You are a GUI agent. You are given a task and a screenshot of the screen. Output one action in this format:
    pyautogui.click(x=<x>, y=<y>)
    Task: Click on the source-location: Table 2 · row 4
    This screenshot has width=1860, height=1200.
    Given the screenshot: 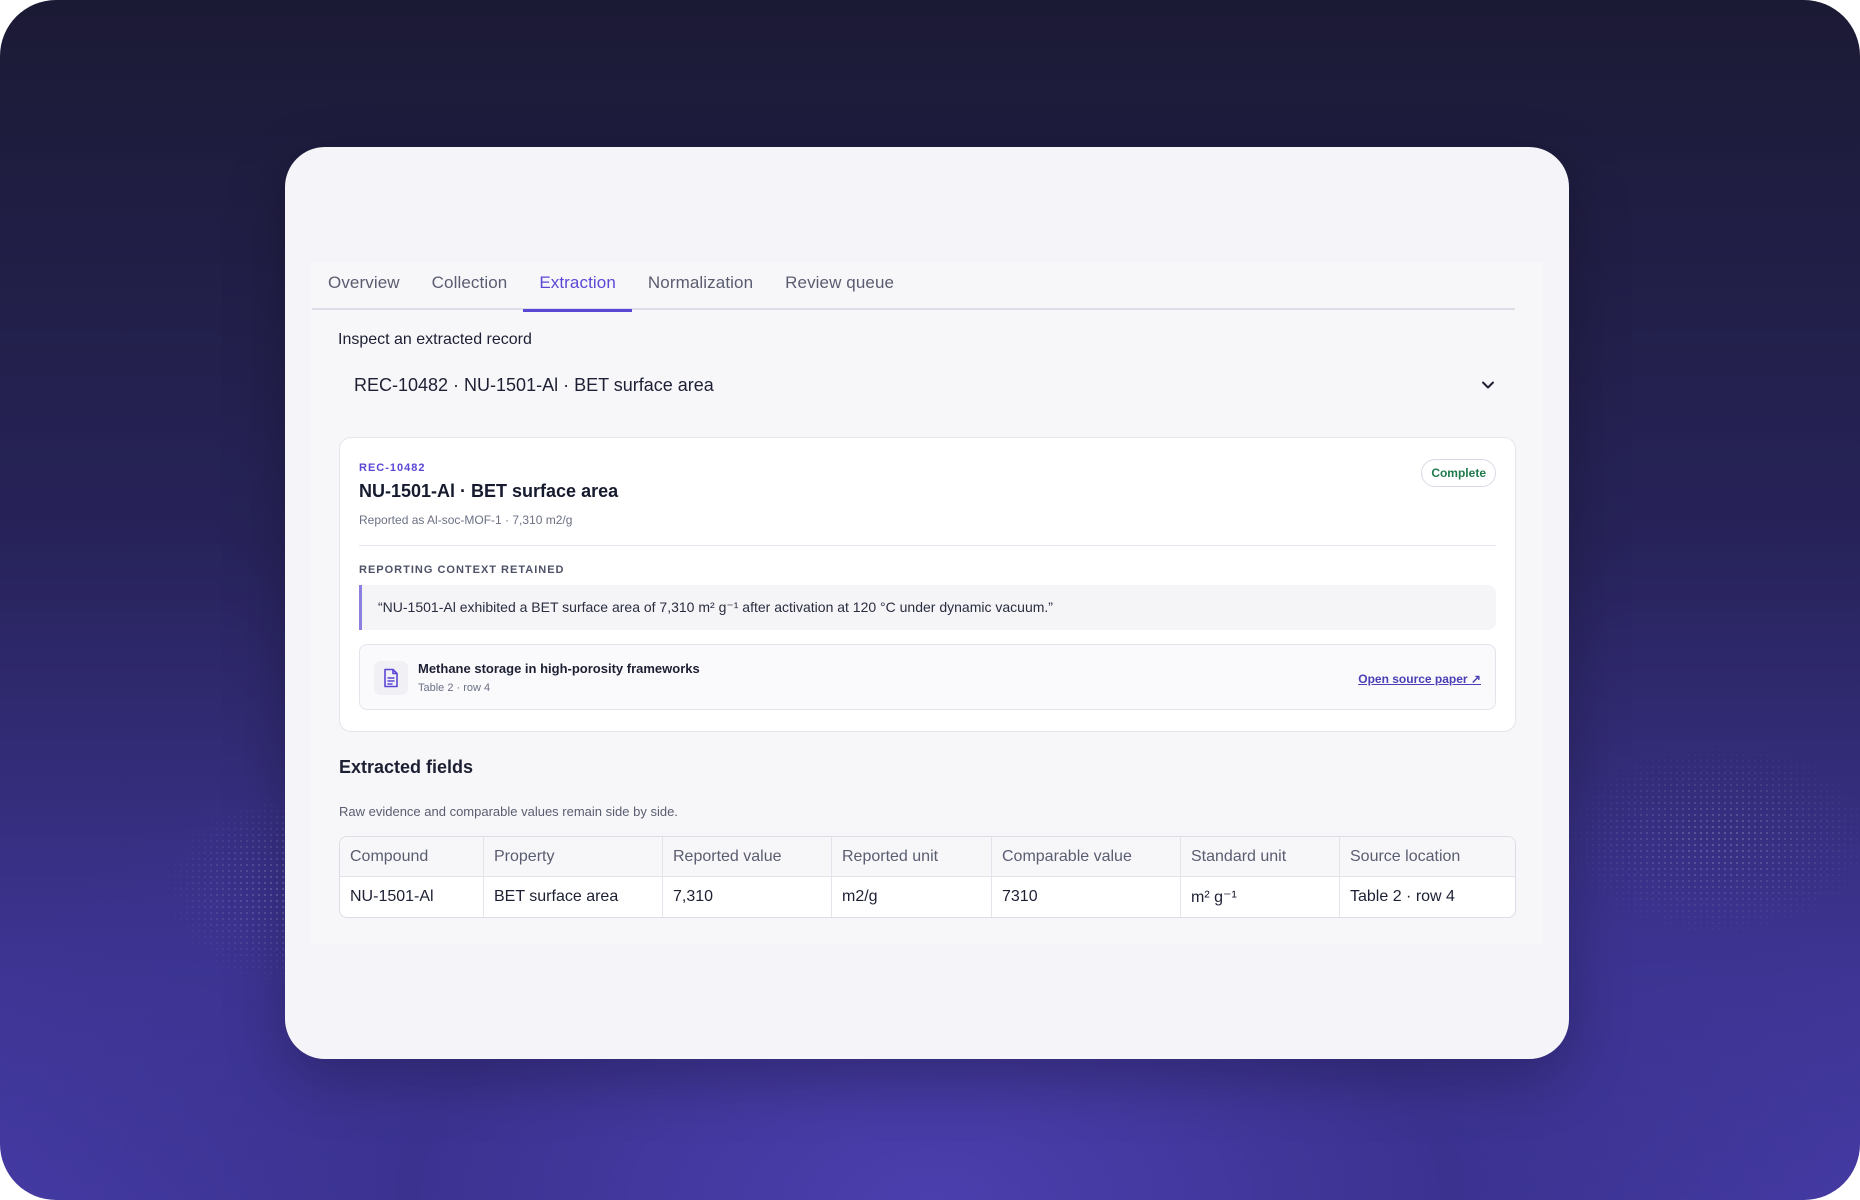 What is the action you would take?
    pyautogui.click(x=454, y=688)
    